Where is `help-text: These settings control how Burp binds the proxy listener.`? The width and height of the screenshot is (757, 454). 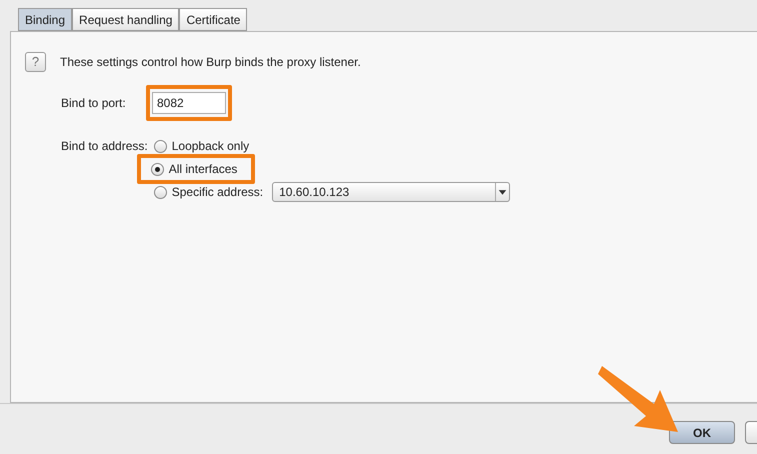
help-text: These settings control how Burp binds the proxy listener. is located at coordinates (210, 62).